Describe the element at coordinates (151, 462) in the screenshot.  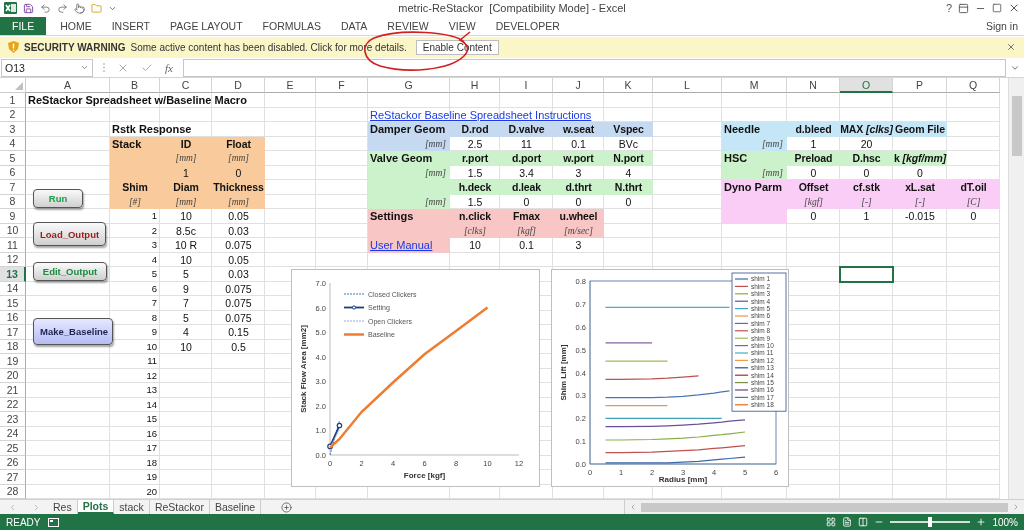
I see `shim-number: 18` at that location.